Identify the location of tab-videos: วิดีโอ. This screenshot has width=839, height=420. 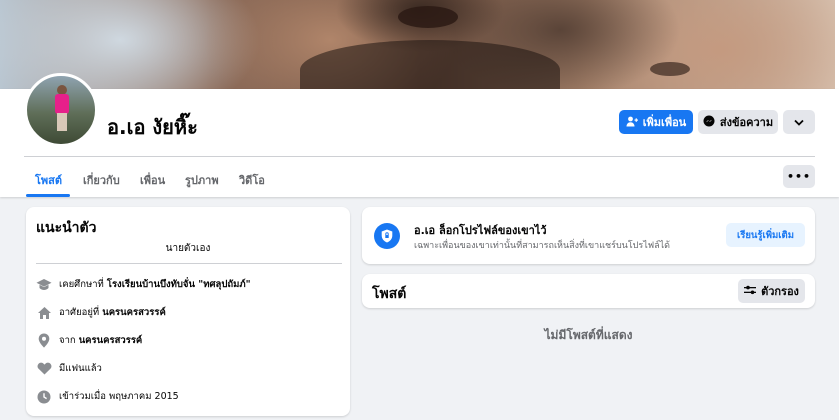
(252, 180).